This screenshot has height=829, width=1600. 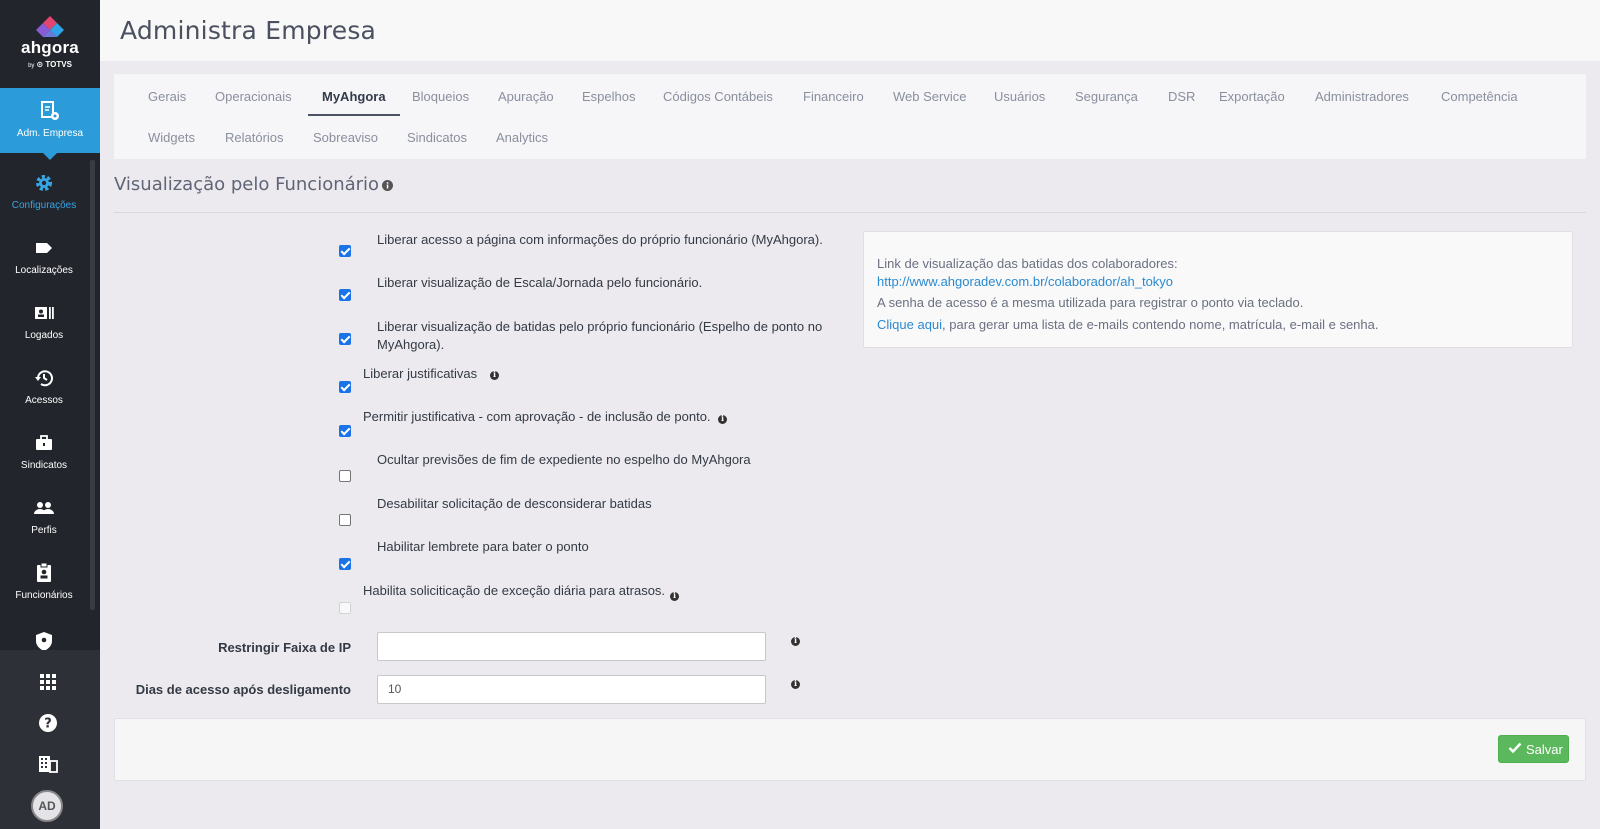 What do you see at coordinates (1533, 749) in the screenshot?
I see `save-button: Salvar` at bounding box center [1533, 749].